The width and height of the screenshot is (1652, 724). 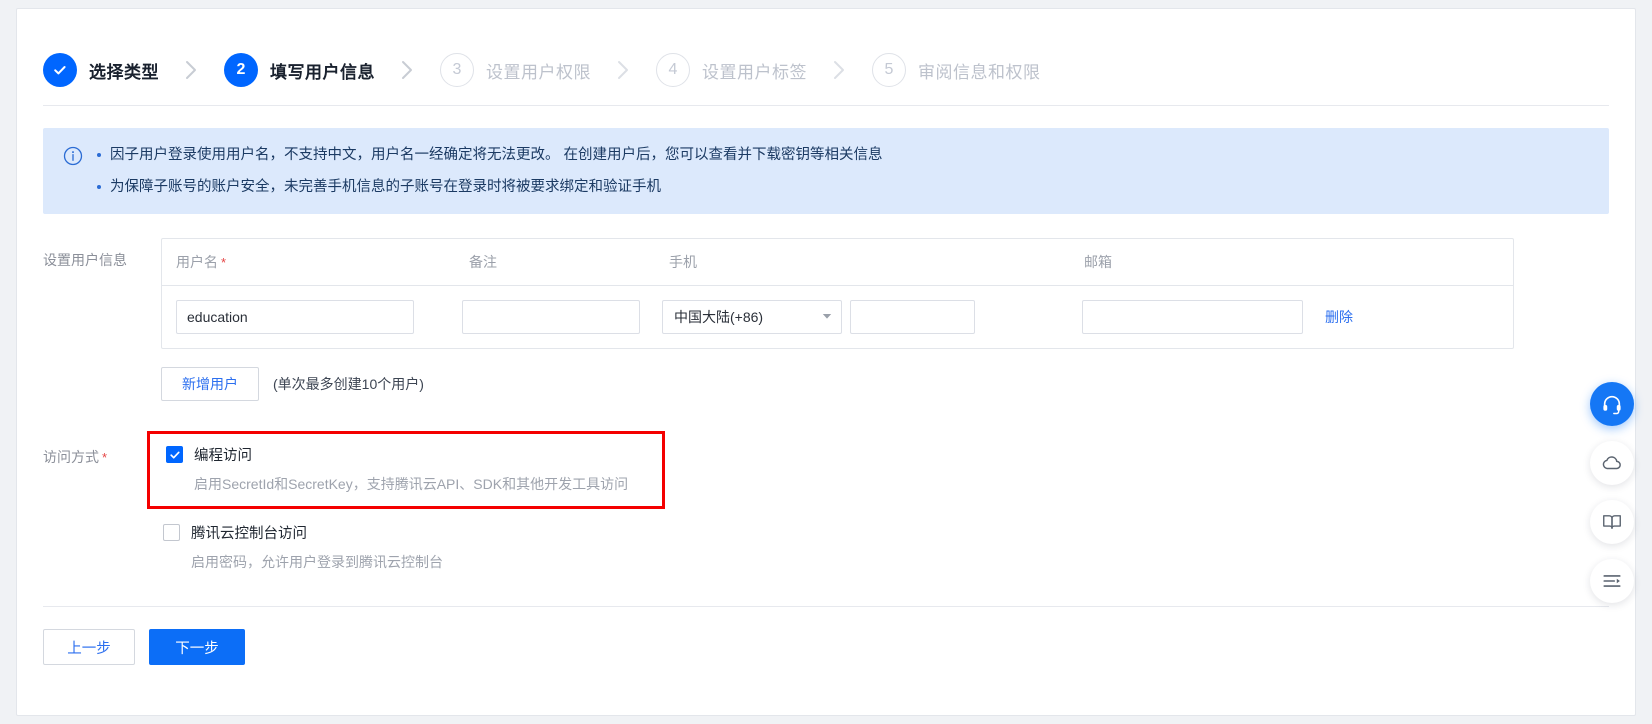 What do you see at coordinates (979, 72) in the screenshot?
I see `step-5-label: 审阅信息和权限` at bounding box center [979, 72].